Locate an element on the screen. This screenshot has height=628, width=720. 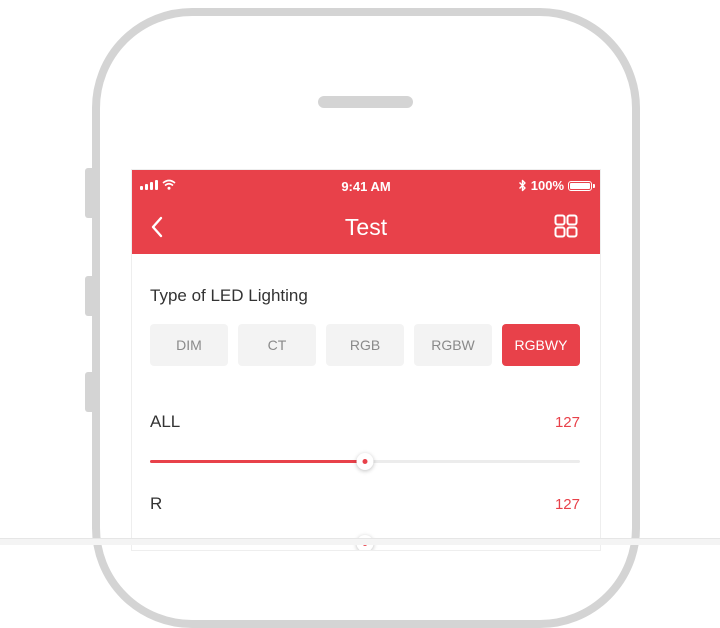
battery-percent: 100% is located at coordinates (547, 185).